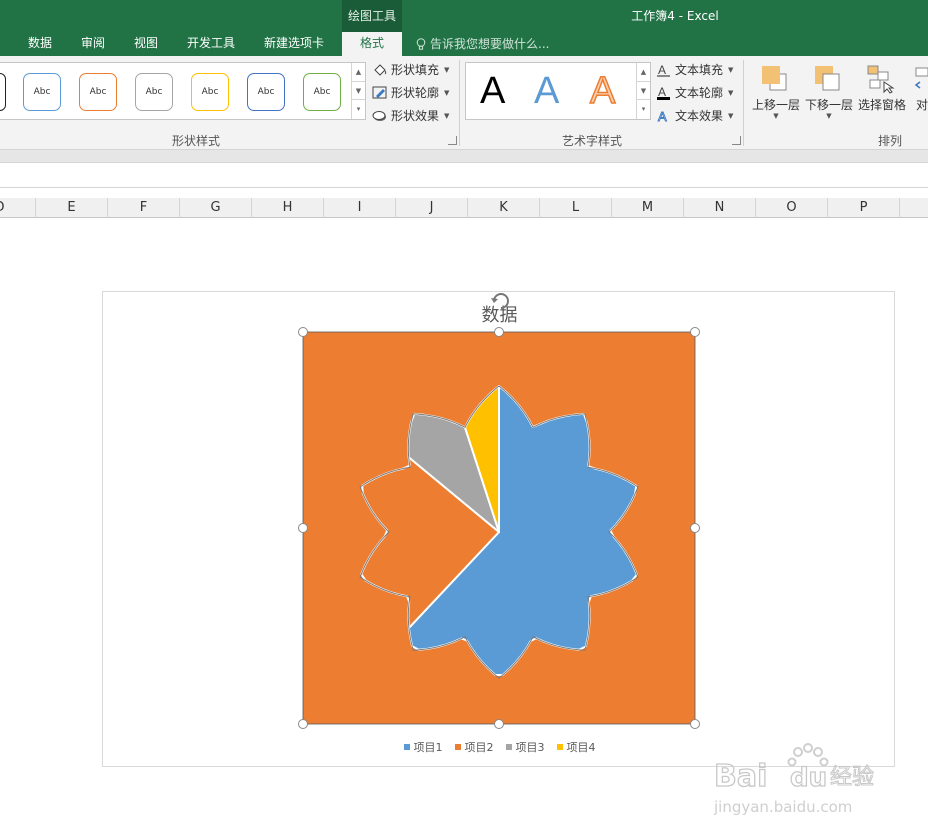  Describe the element at coordinates (592, 141) in the screenshot. I see `wordart-styles-group-label: 艺术字样式` at that location.